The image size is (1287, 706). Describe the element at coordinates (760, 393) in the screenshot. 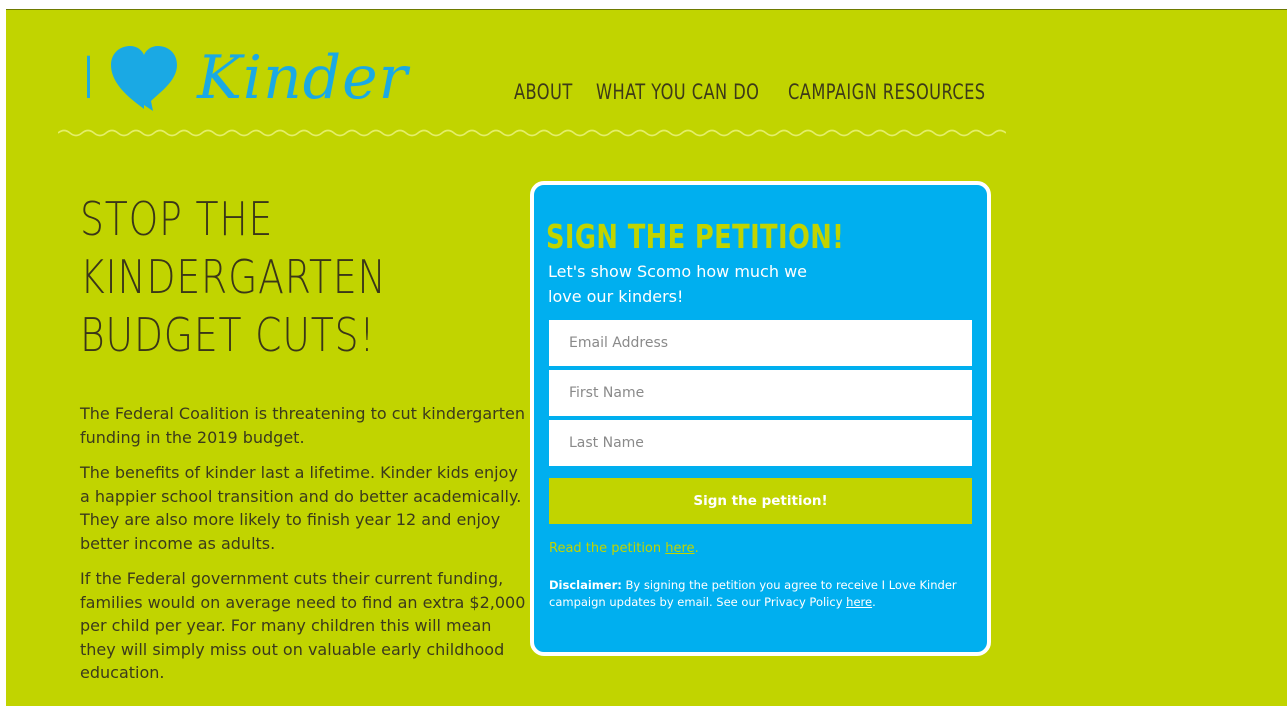

I see `first-name-field` at that location.